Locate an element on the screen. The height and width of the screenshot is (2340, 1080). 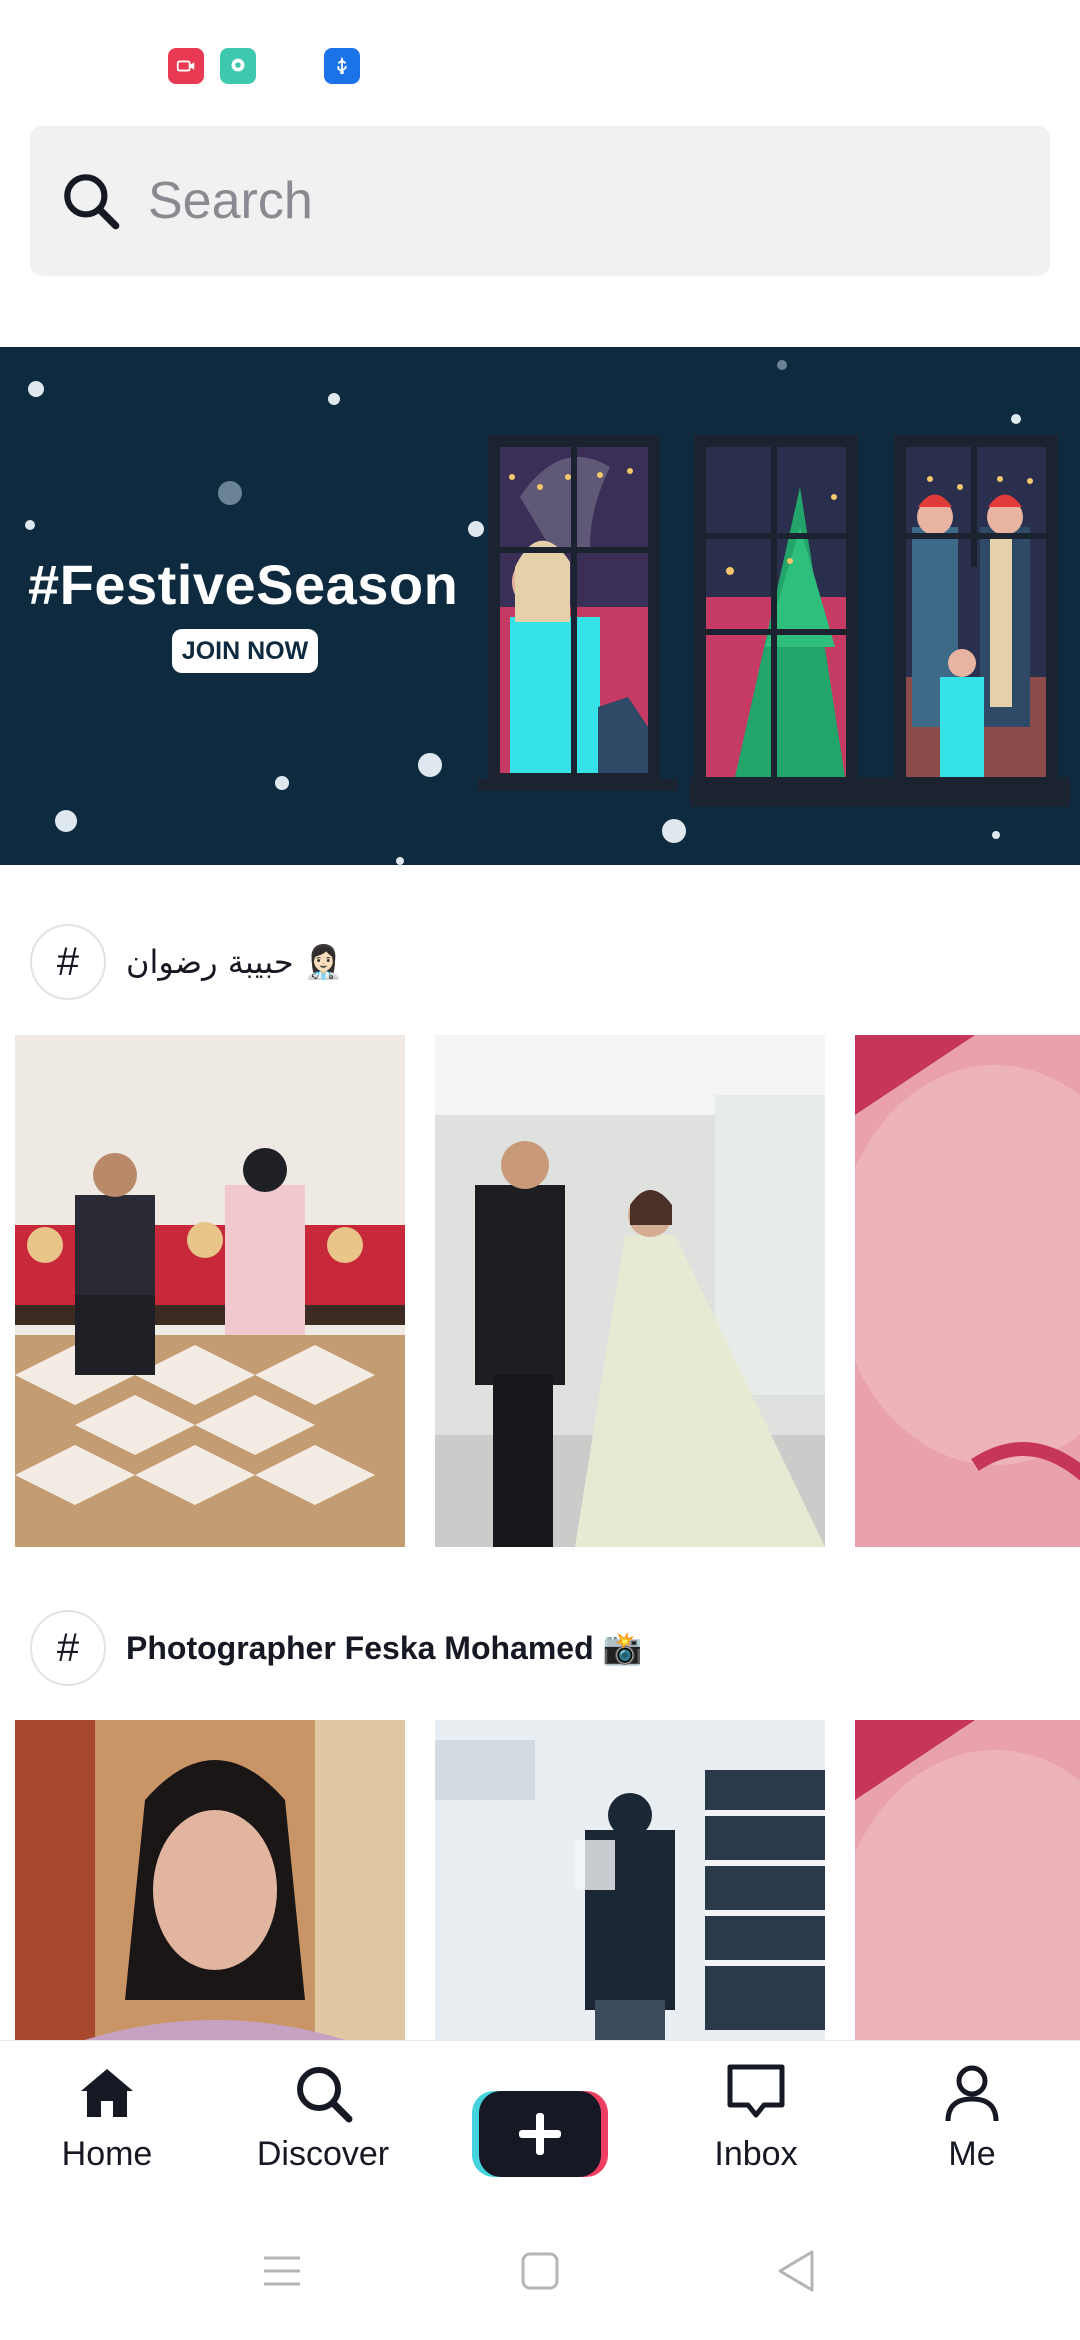
usb-icon is located at coordinates (342, 66).